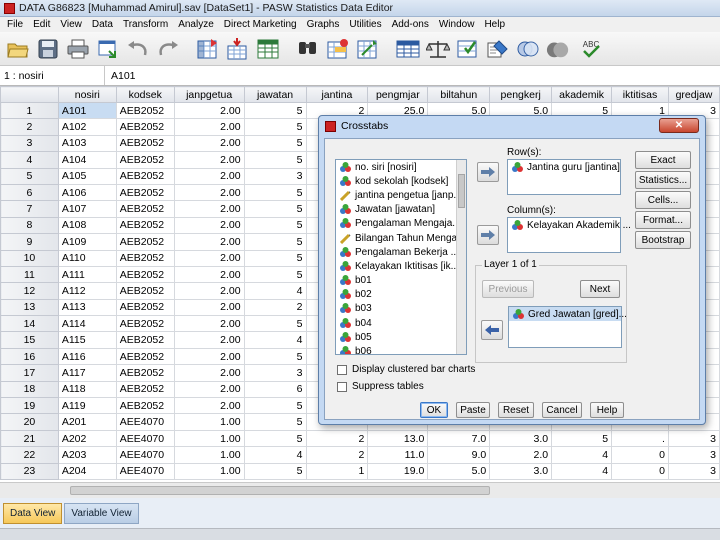  Describe the element at coordinates (87, 127) in the screenshot. I see `data-cell: A102` at that location.